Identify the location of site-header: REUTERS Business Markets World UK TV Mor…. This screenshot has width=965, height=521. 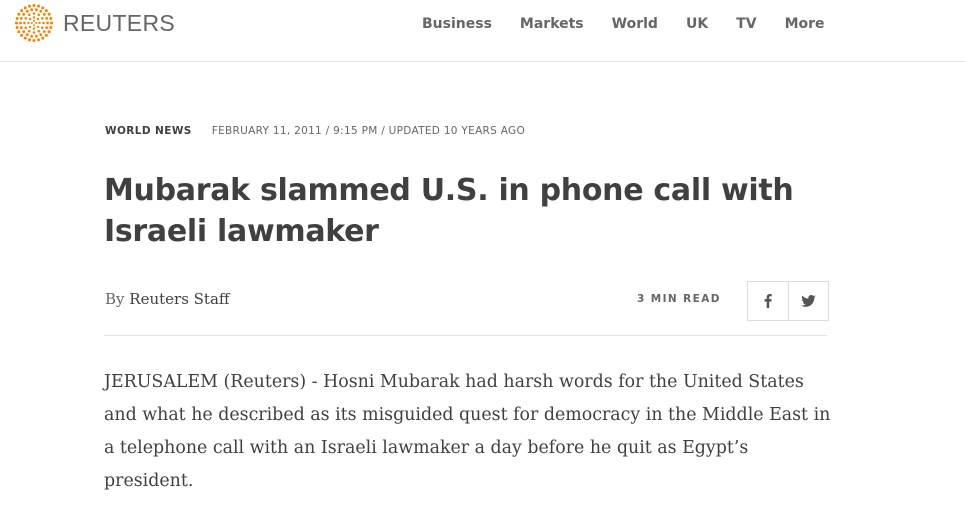
(482, 31).